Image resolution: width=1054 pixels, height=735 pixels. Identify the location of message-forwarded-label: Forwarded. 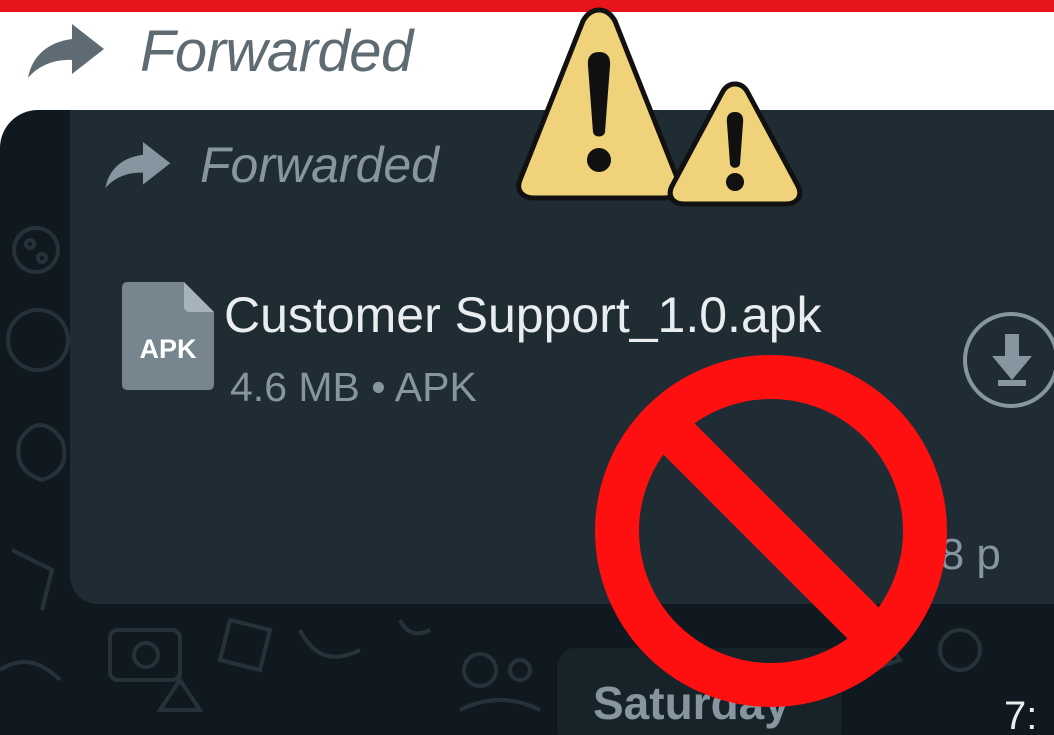
(270, 165).